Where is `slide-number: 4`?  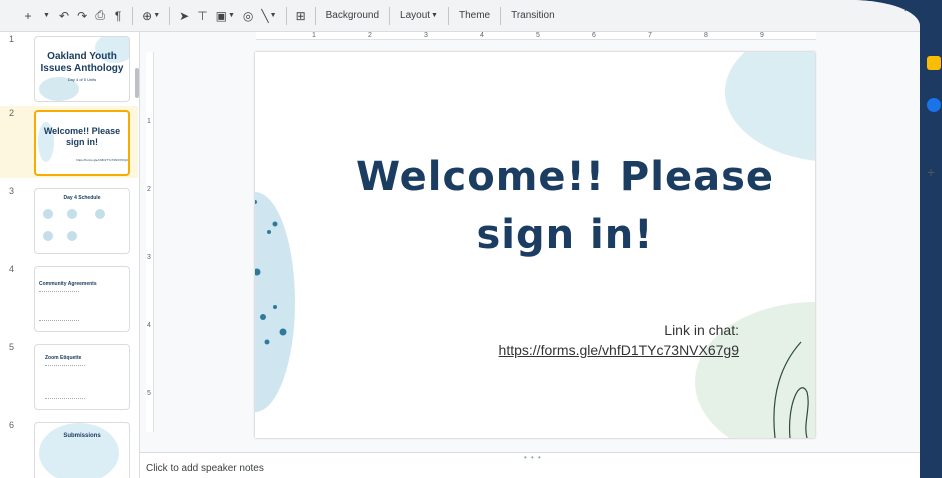
slide-number: 4 is located at coordinates (12, 269).